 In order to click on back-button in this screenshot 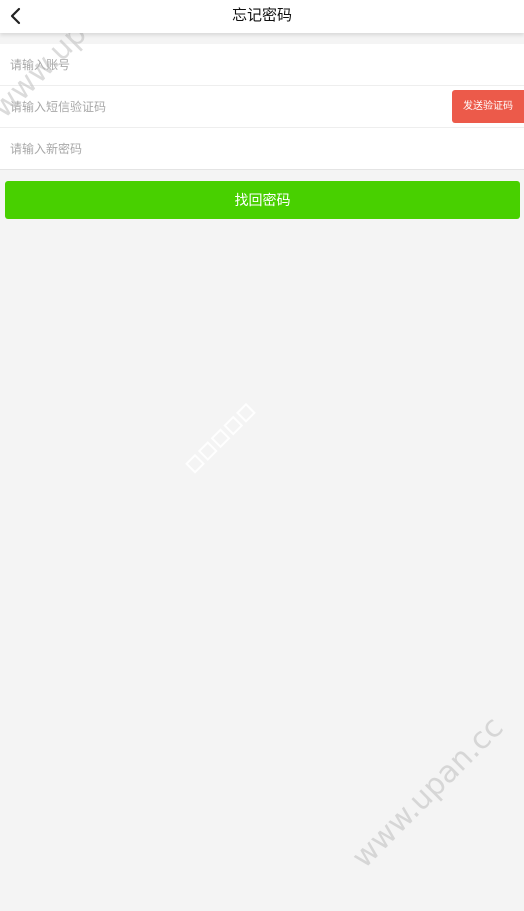, I will do `click(16, 16)`.